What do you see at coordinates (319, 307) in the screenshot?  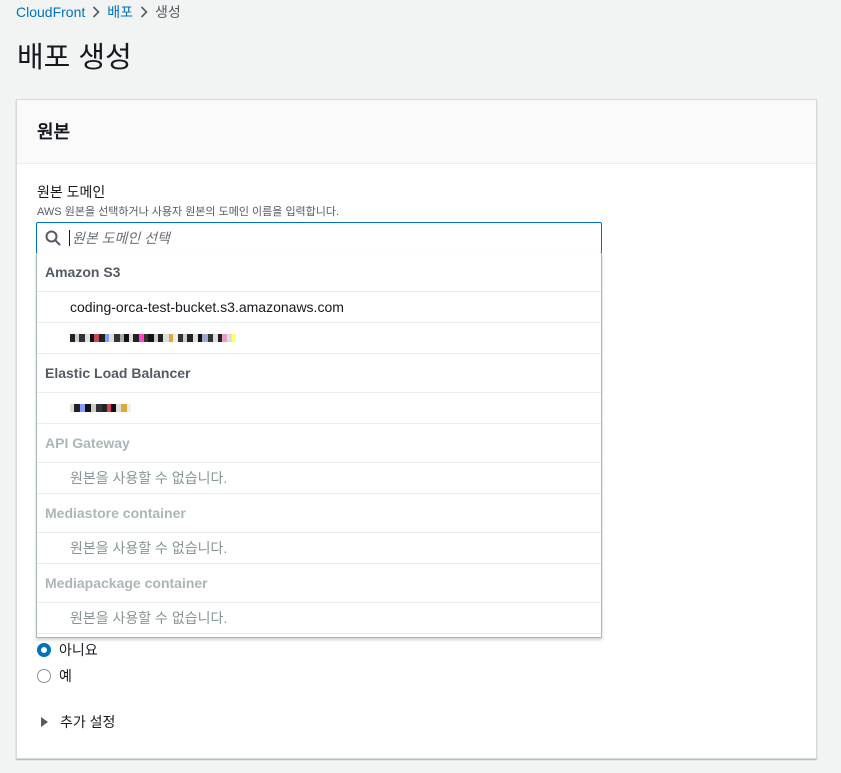 I see `option-s3-bucket: coding-orca-test-bucket.s3.amazonaws.com` at bounding box center [319, 307].